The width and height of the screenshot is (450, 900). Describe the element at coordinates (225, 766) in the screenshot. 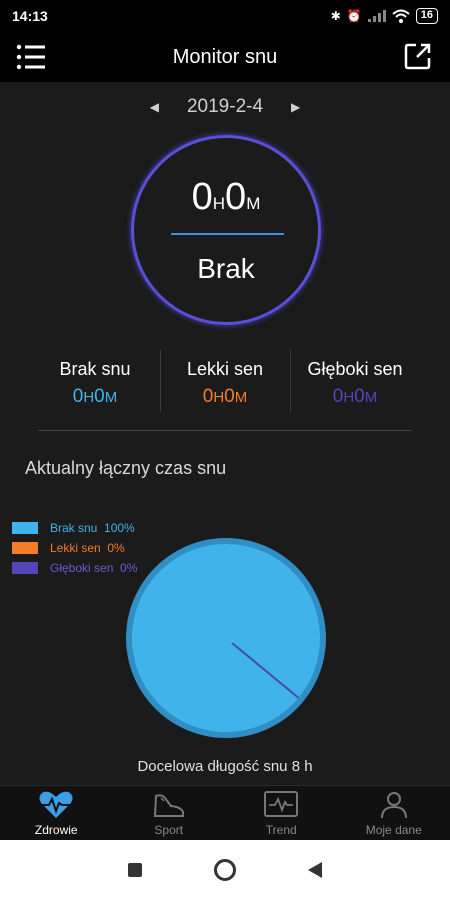

I see `sleep-goal: Docelowa długość snu 8 h` at that location.